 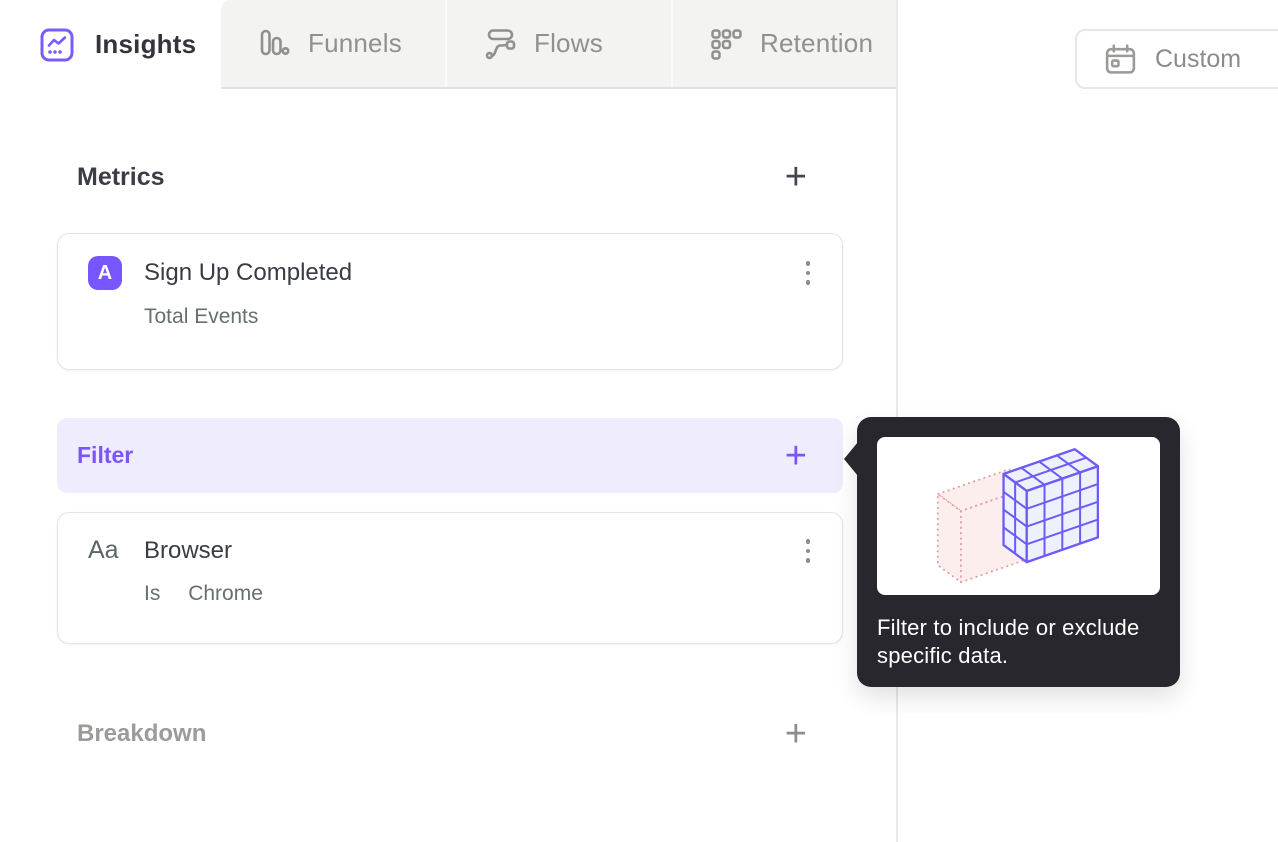 What do you see at coordinates (105, 455) in the screenshot?
I see `filter-title: Filter` at bounding box center [105, 455].